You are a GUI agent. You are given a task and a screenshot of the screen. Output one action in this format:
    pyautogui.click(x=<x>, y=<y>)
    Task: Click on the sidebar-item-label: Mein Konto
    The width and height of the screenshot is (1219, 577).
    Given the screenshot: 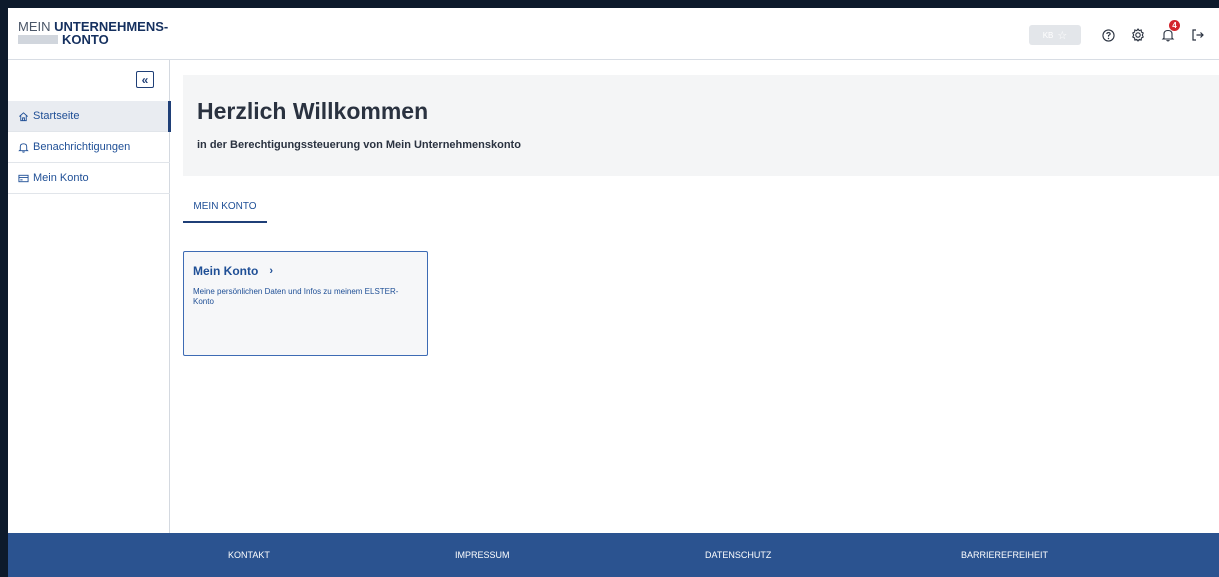 What is the action you would take?
    pyautogui.click(x=61, y=178)
    